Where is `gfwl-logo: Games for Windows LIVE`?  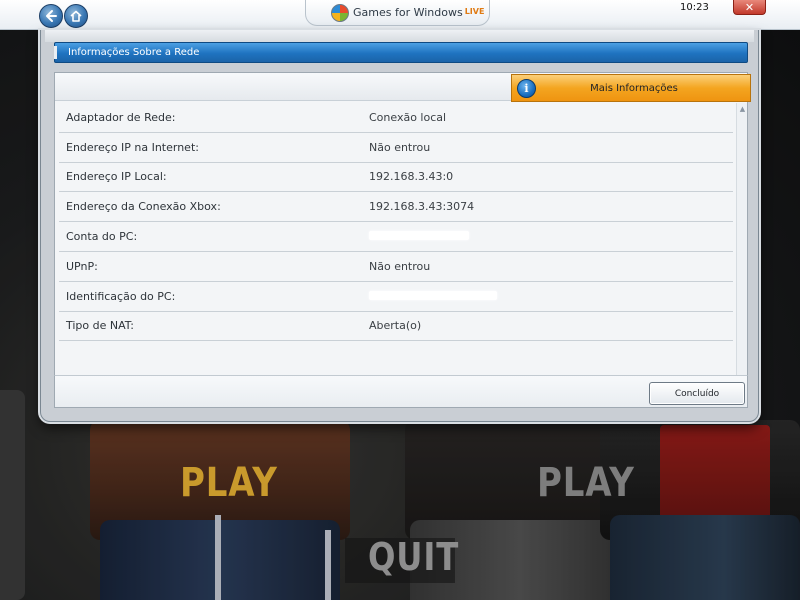 gfwl-logo: Games for Windows LIVE is located at coordinates (397, 13).